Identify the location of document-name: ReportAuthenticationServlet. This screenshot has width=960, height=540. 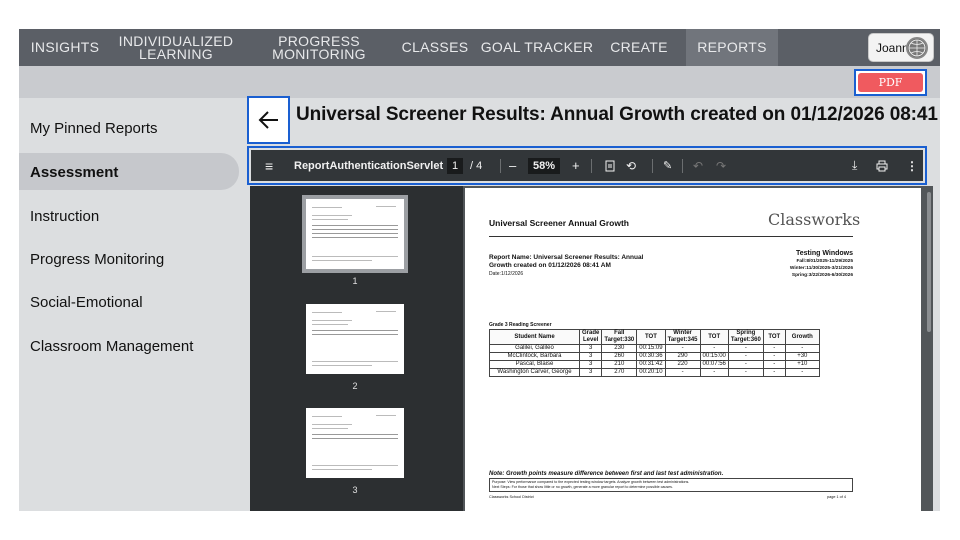
(369, 165).